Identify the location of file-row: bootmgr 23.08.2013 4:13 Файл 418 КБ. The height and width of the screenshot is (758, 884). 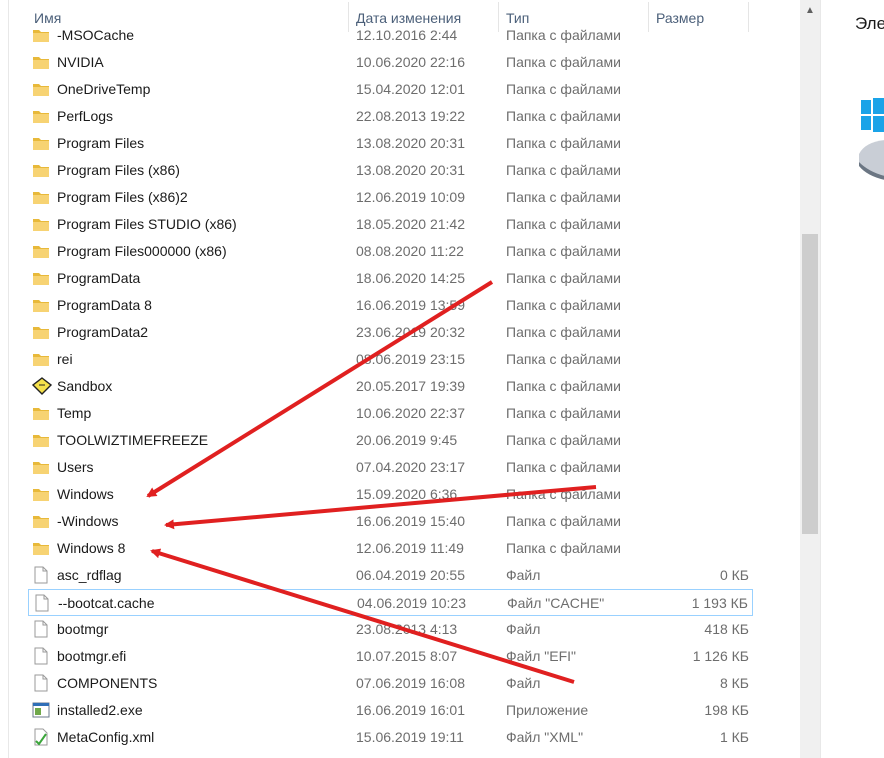
(390, 629).